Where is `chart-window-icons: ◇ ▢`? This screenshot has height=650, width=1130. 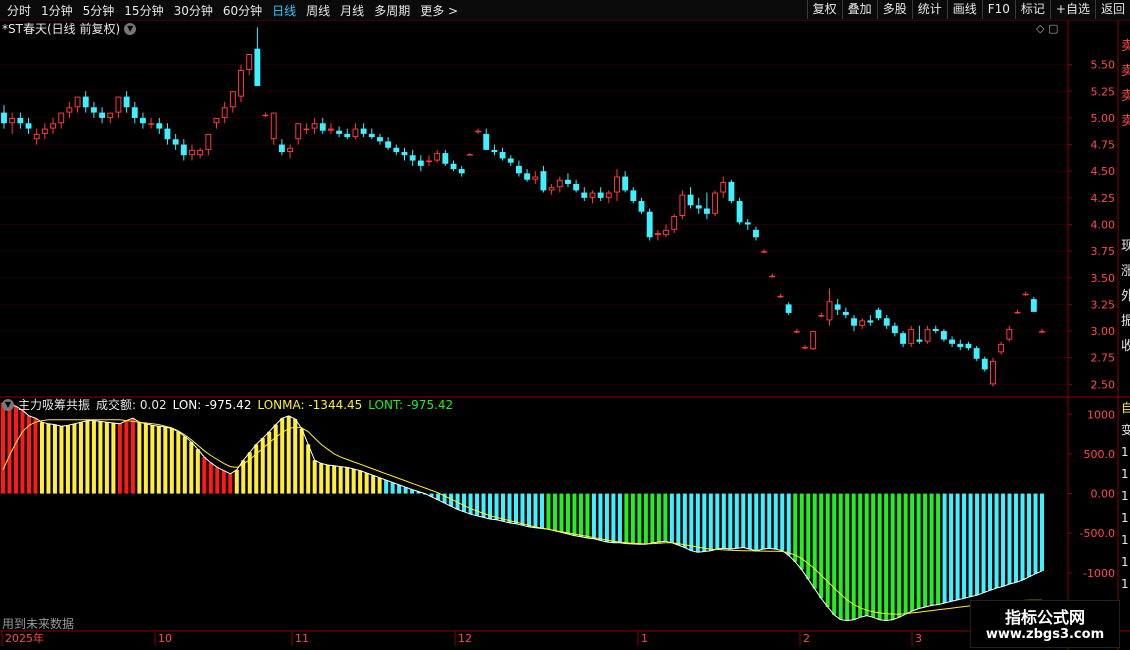
chart-window-icons: ◇ ▢ is located at coordinates (1047, 28).